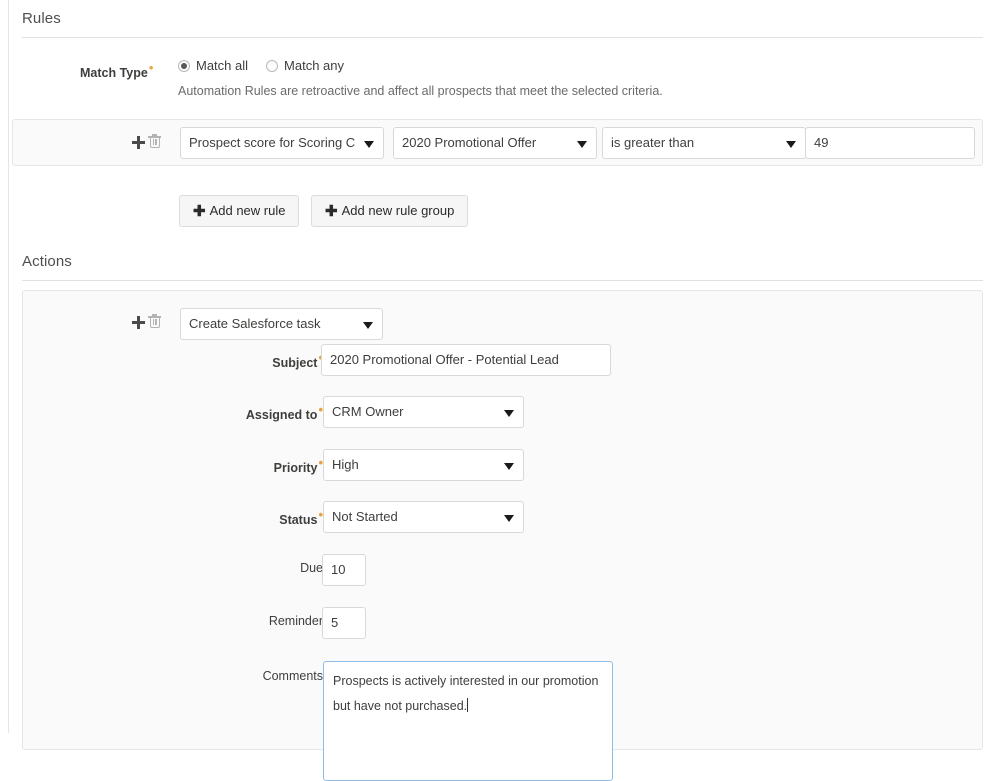 The height and width of the screenshot is (781, 989). Describe the element at coordinates (272, 142) in the screenshot. I see `rule-criteria-value: Prospect score for Scoring C` at that location.